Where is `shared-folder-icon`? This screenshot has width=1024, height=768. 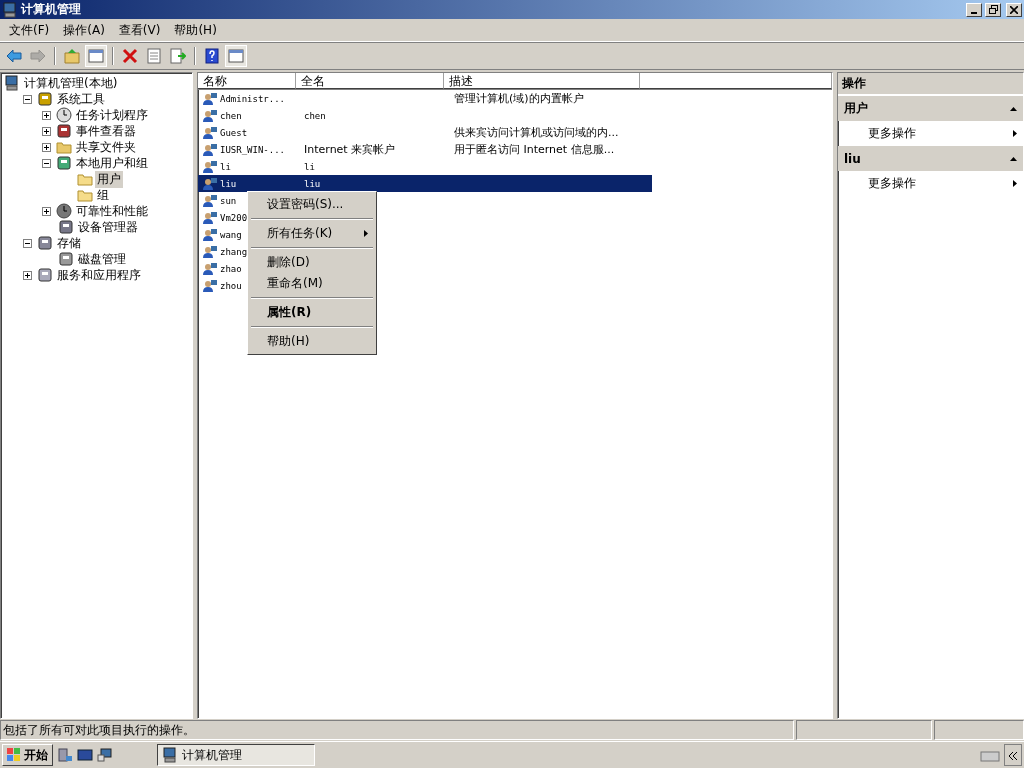 shared-folder-icon is located at coordinates (64, 147).